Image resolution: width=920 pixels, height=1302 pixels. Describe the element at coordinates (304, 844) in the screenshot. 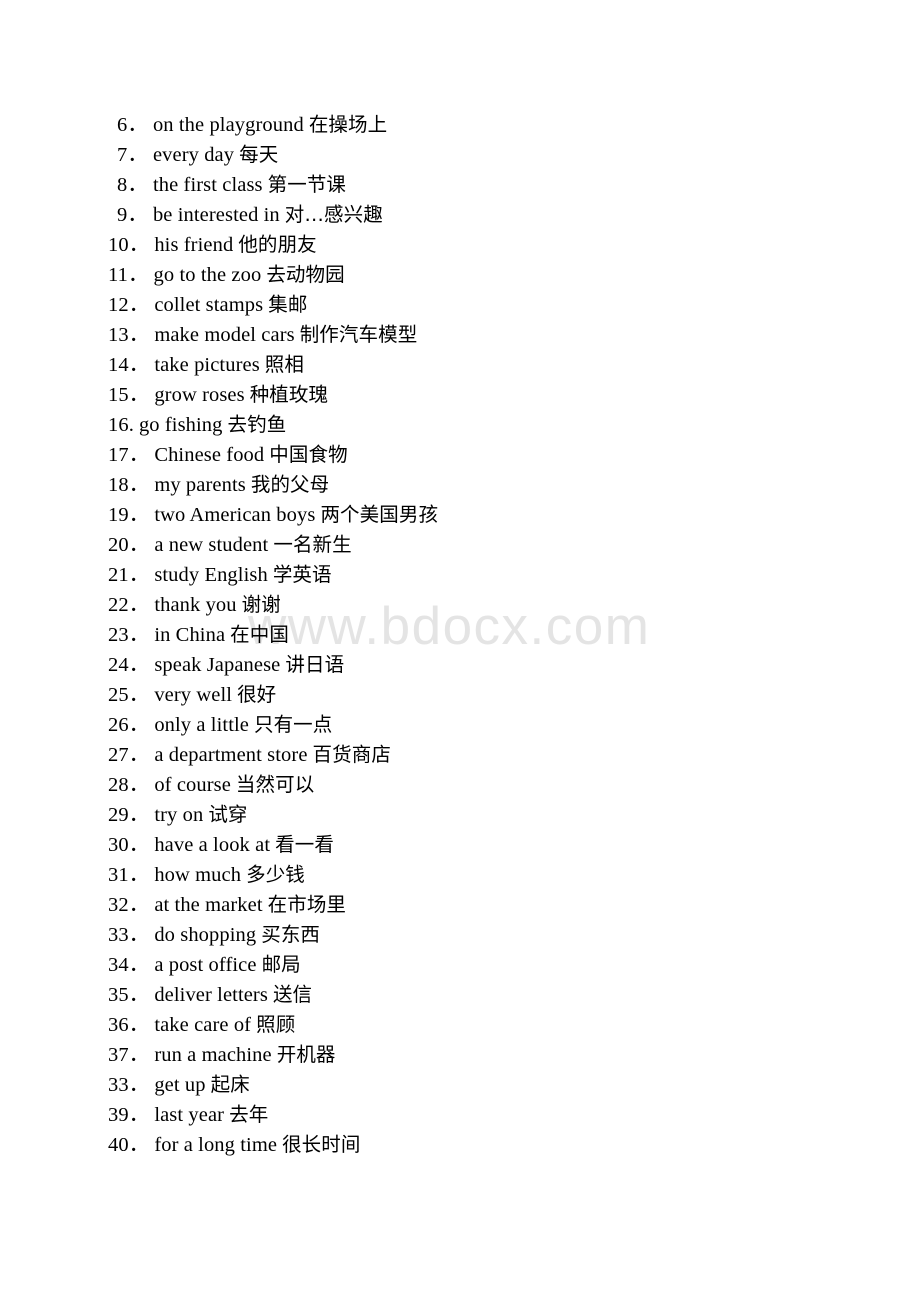

I see `item-chinese-translation: 看一看` at that location.